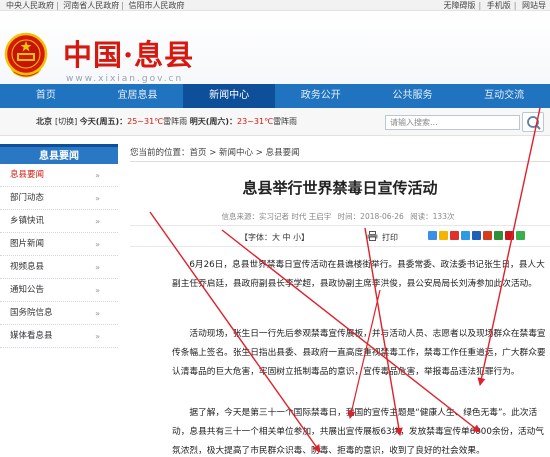  Describe the element at coordinates (276, 216) in the screenshot. I see `article-source: 信息来源：实习记者 时代 王启宇` at that location.